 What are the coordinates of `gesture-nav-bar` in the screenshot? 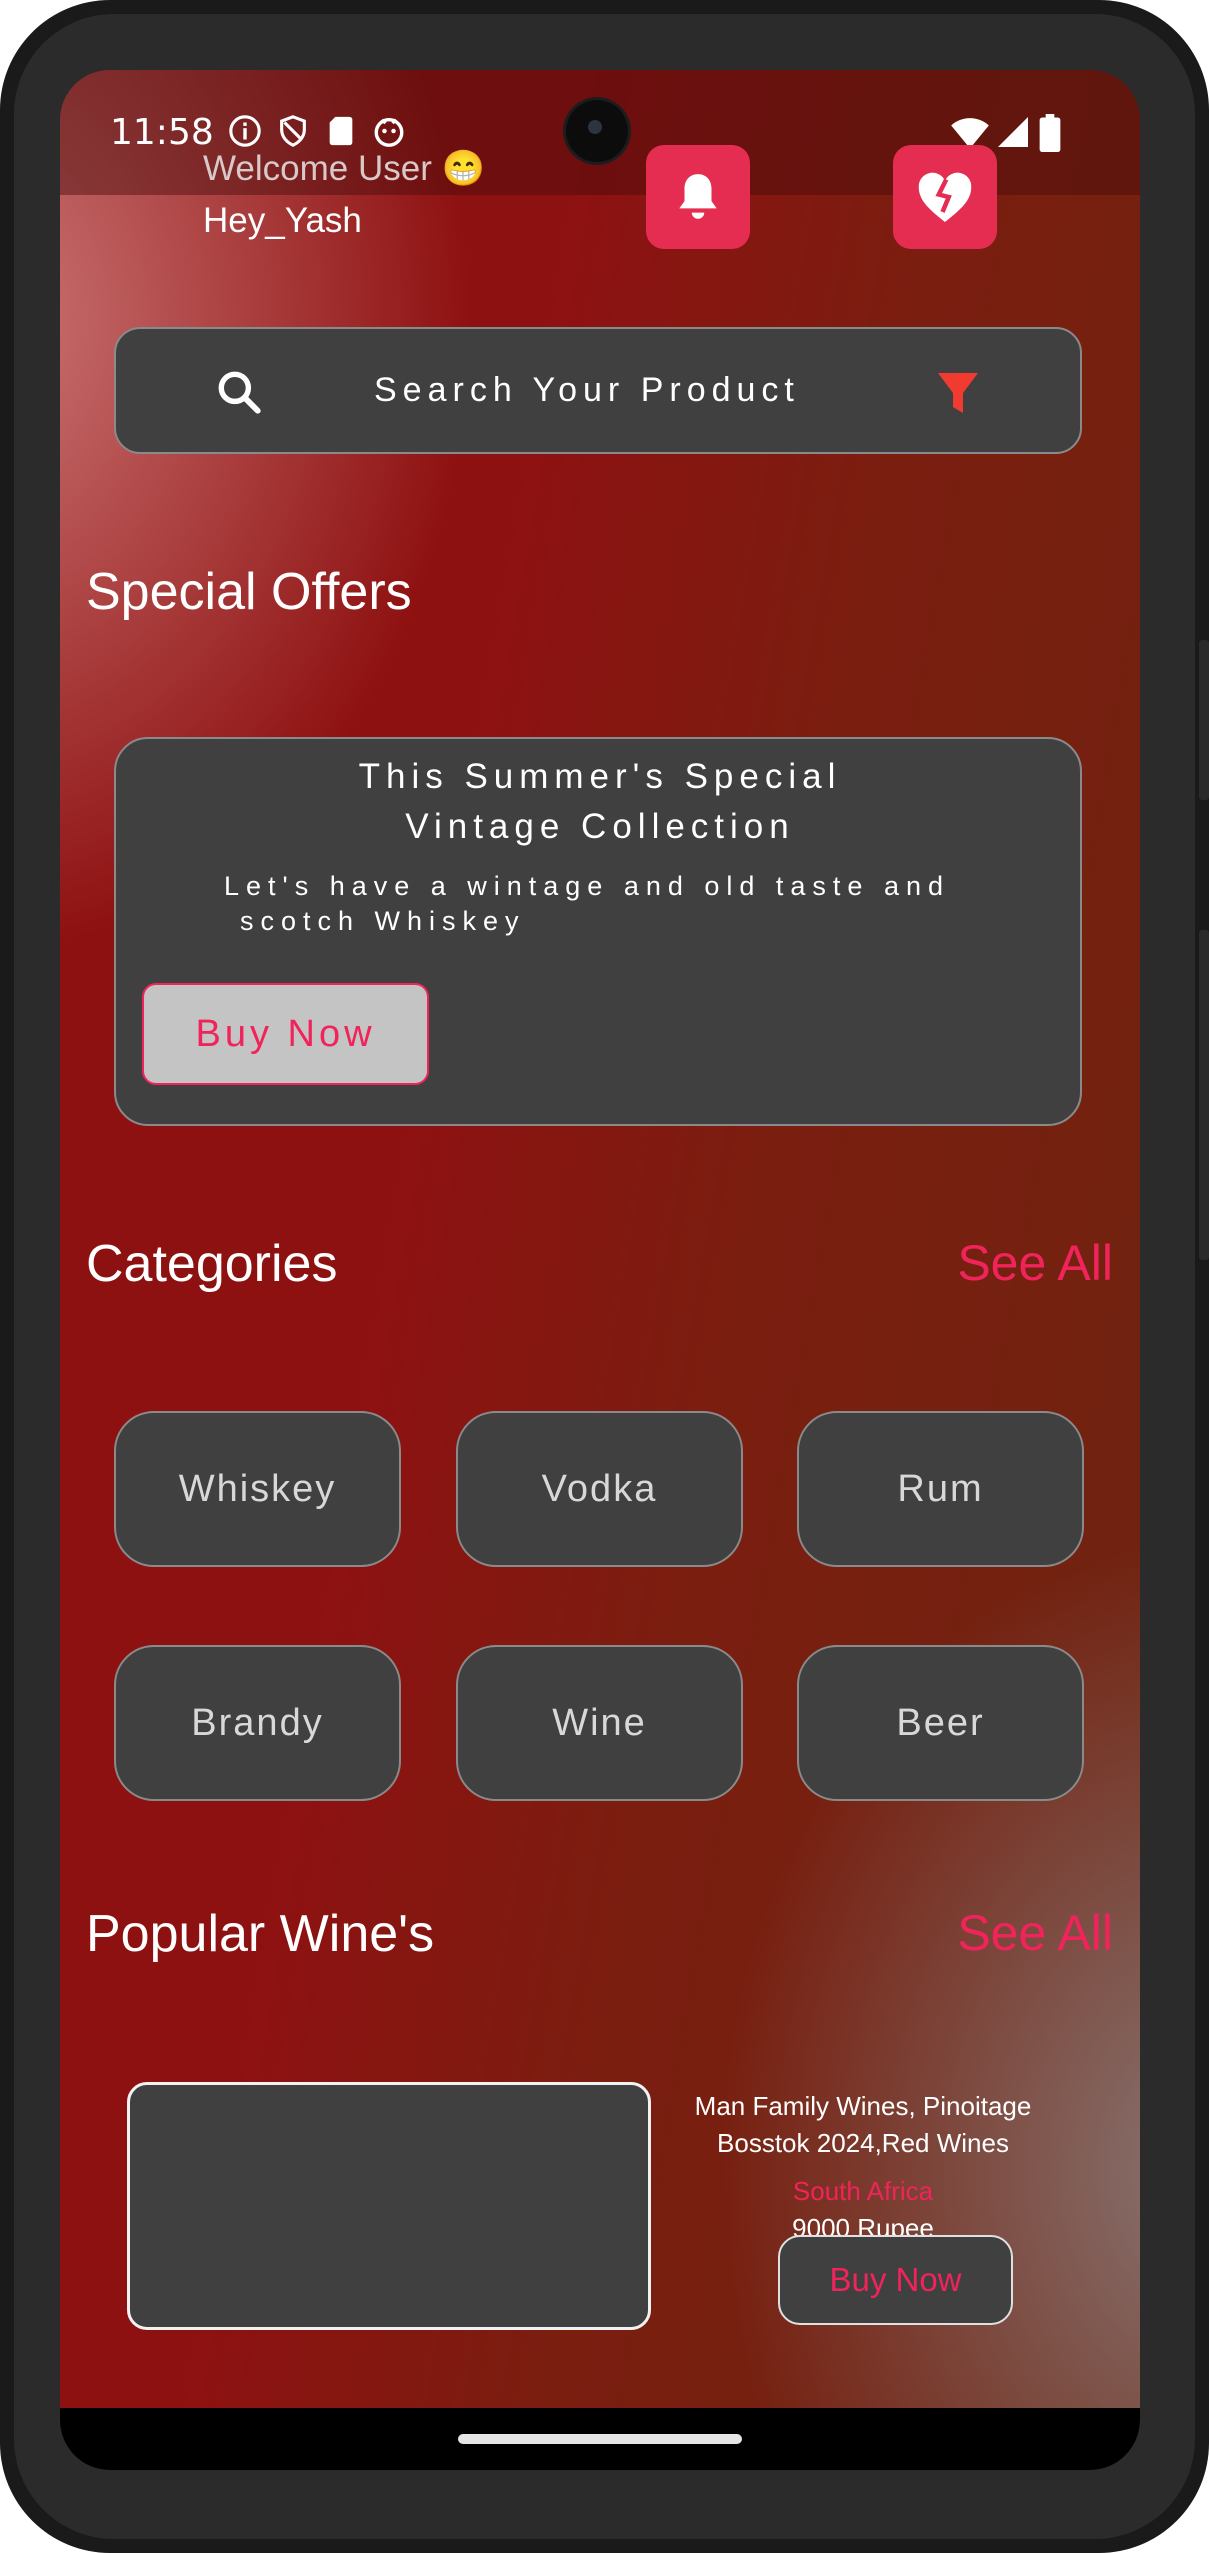 It's located at (600, 2439).